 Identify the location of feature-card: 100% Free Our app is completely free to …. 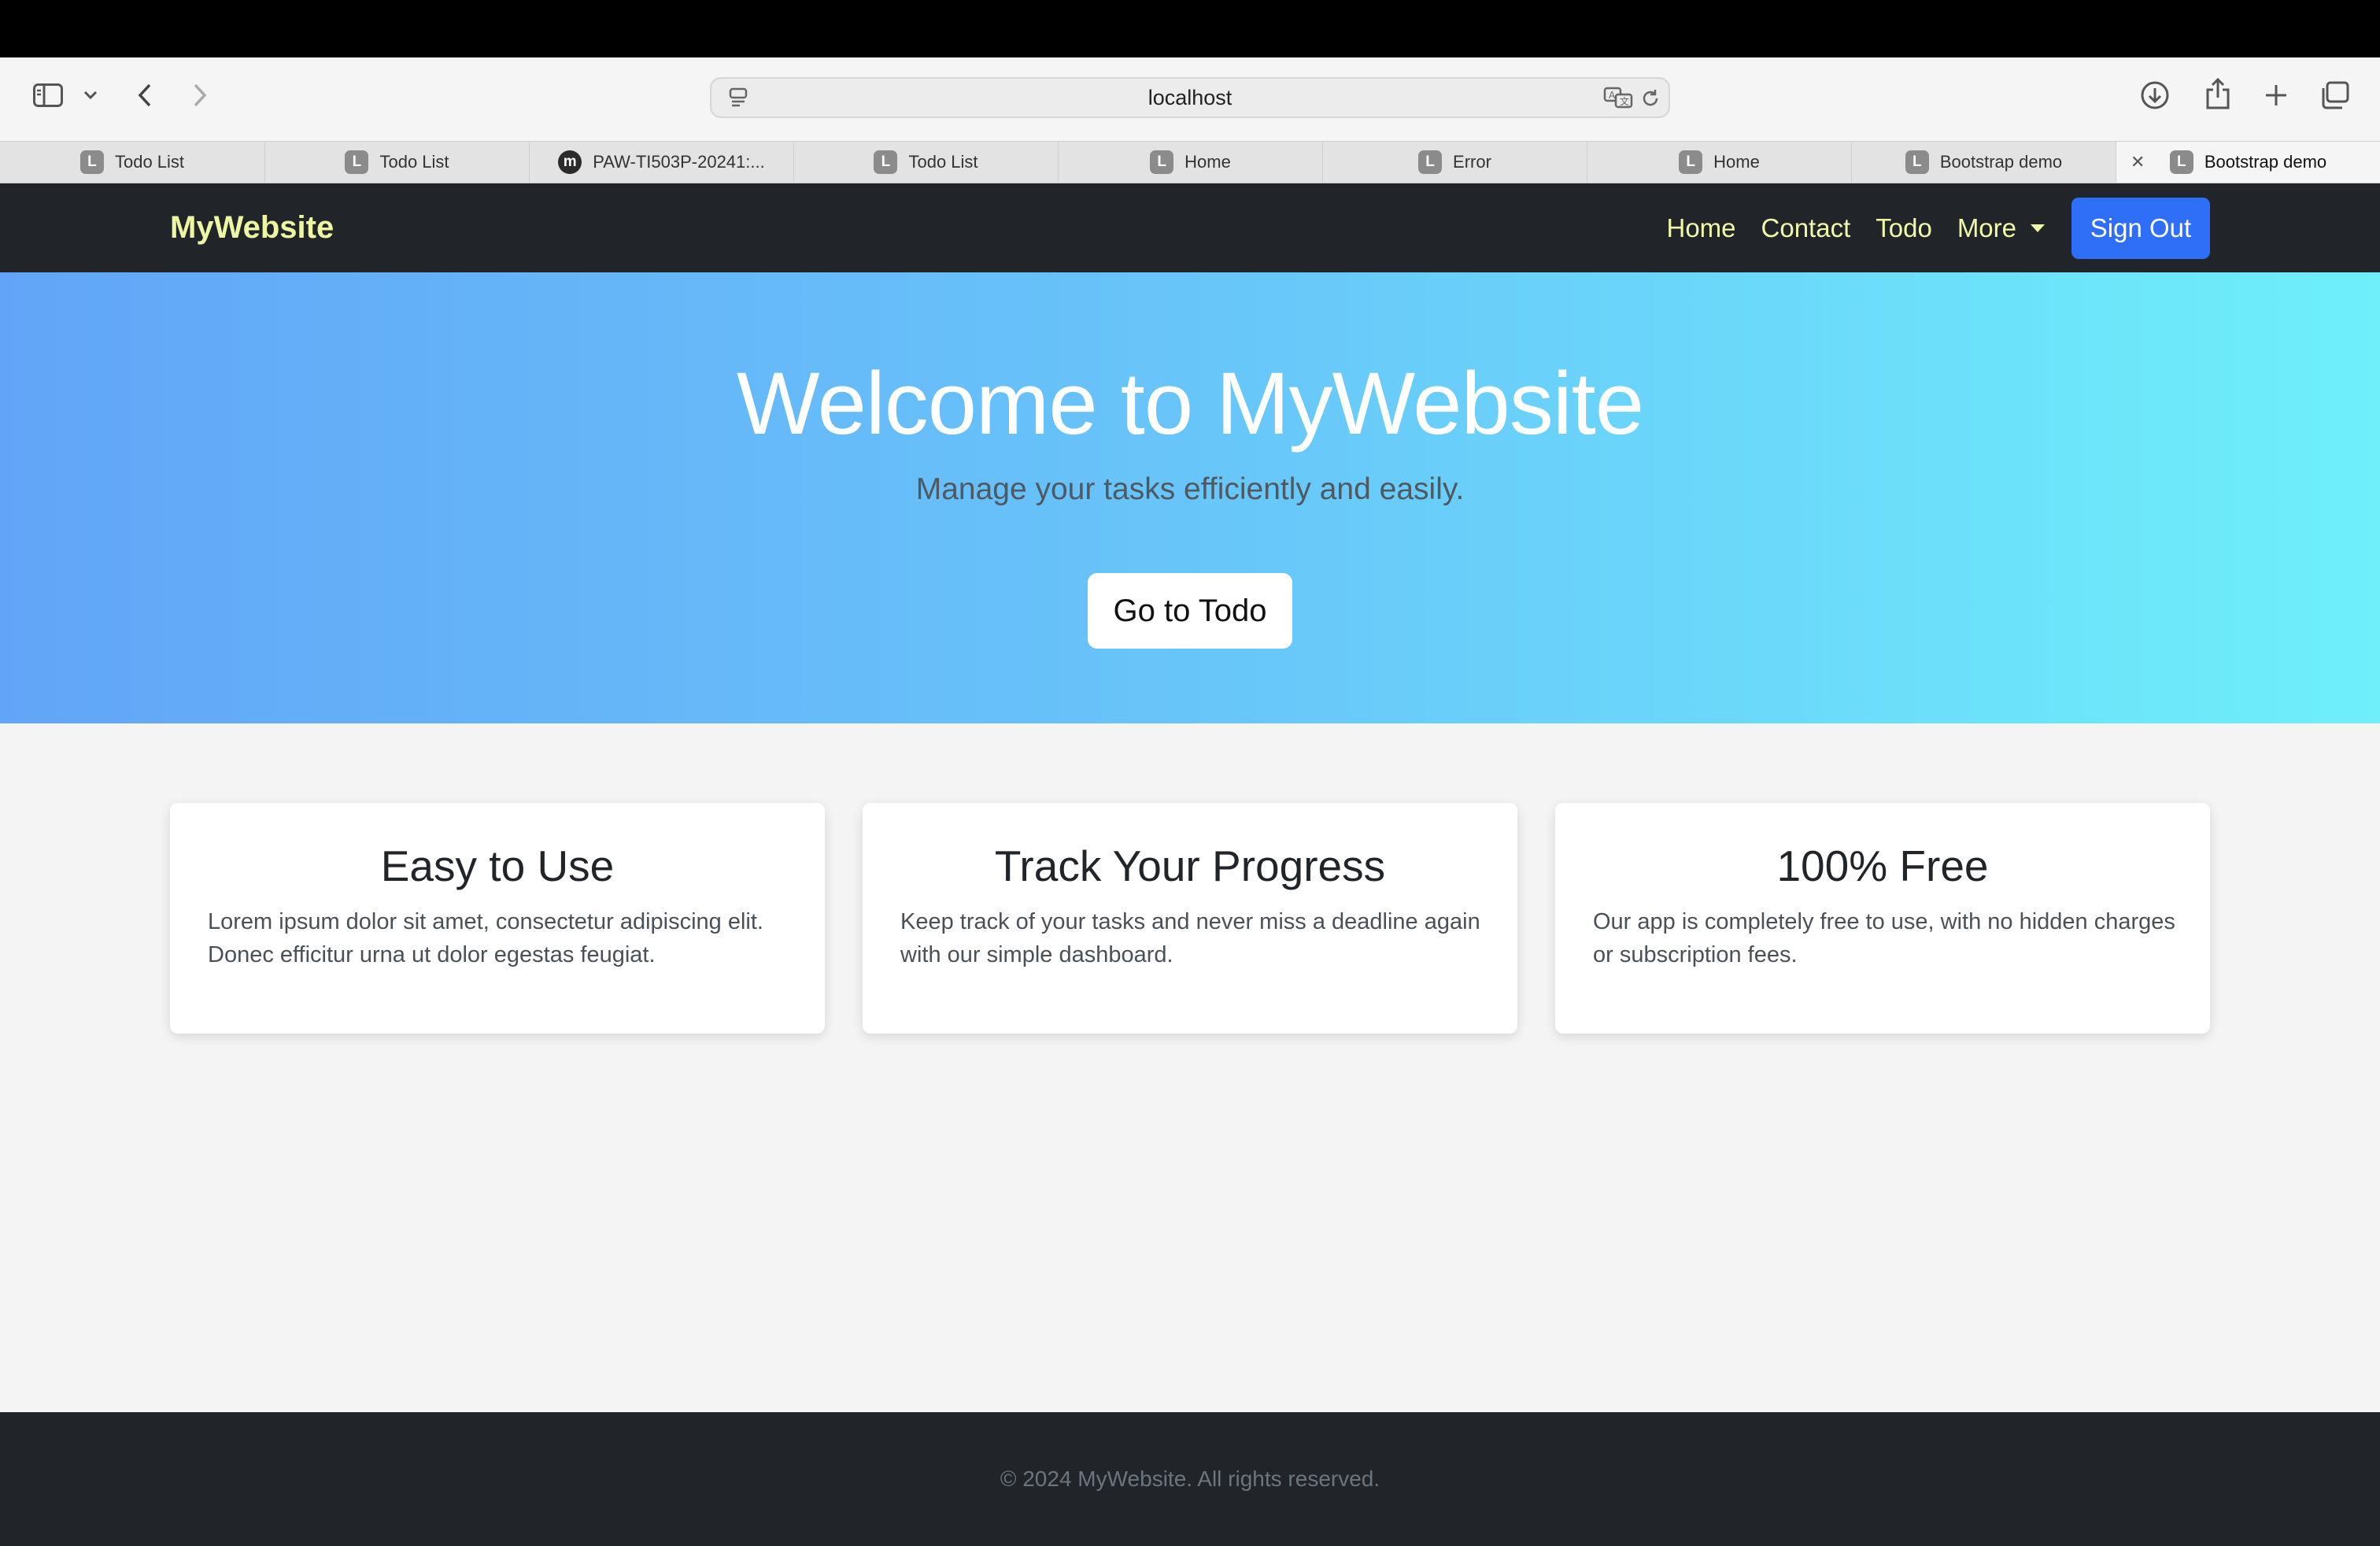
(1882, 919).